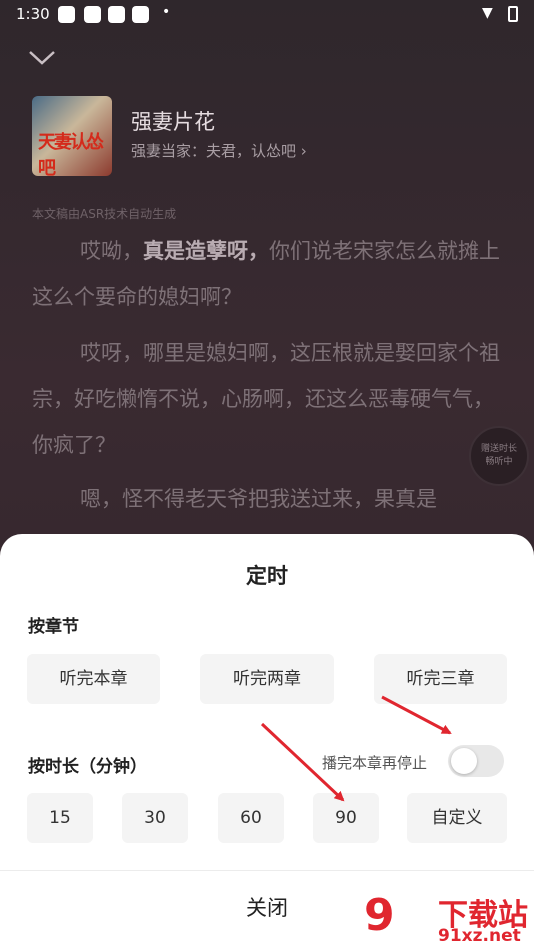 The height and width of the screenshot is (950, 534). Describe the element at coordinates (206, 251) in the screenshot. I see `transcript-highlight: 真是造孽呀，` at that location.